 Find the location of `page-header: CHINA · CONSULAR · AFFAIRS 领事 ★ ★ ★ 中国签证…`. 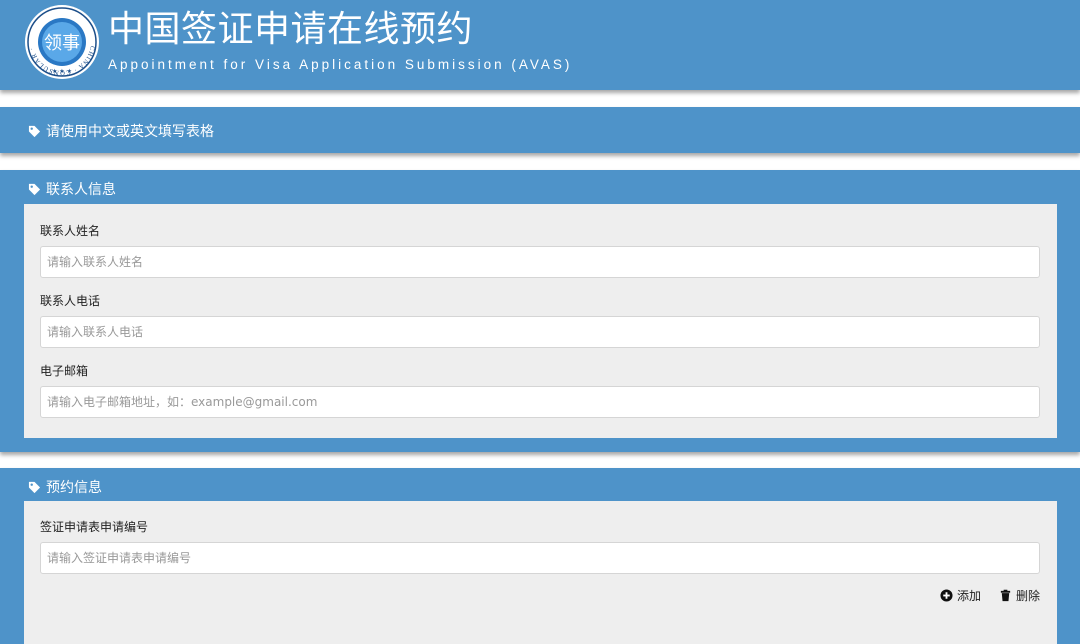

page-header: CHINA · CONSULAR · AFFAIRS 领事 ★ ★ ★ 中国签证… is located at coordinates (540, 45).